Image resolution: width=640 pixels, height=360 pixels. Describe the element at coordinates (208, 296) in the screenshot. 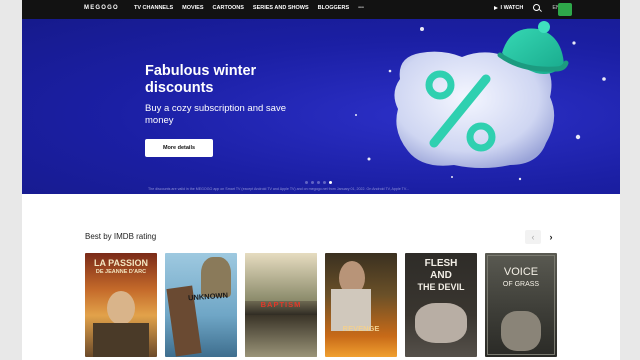

I see `poster-title: UNKNOWN` at that location.